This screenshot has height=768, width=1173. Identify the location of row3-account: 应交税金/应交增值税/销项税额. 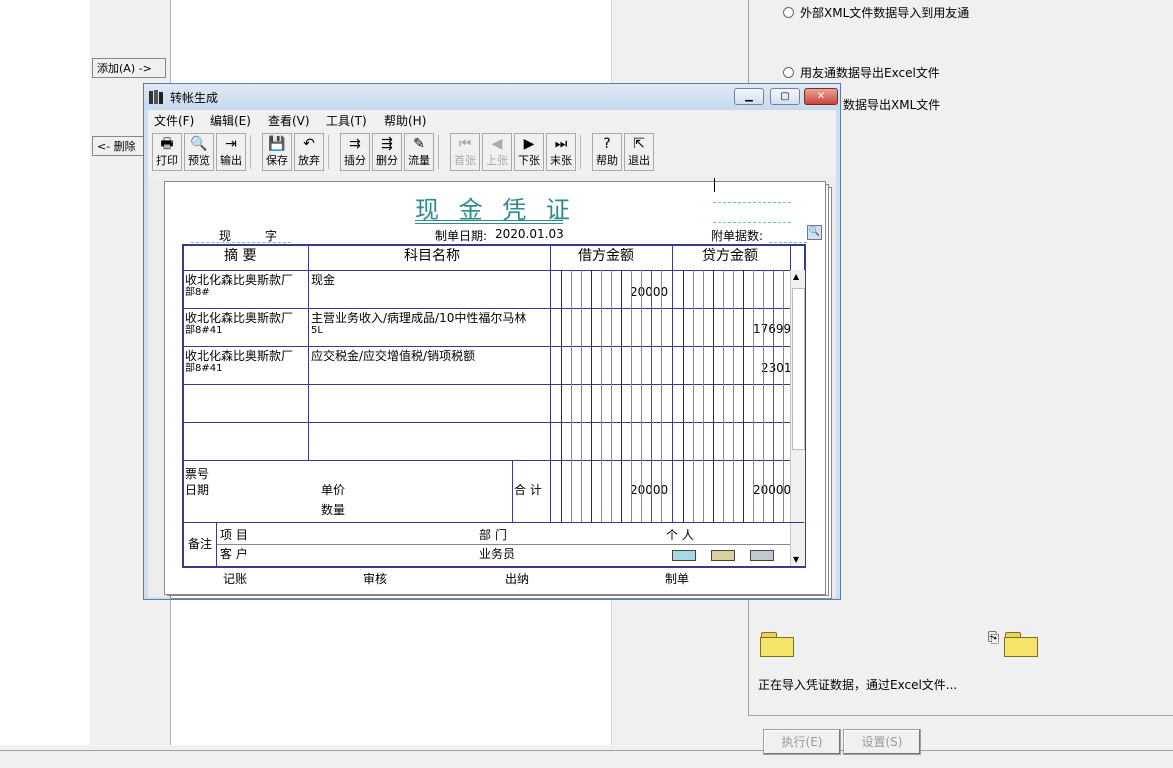
(393, 356).